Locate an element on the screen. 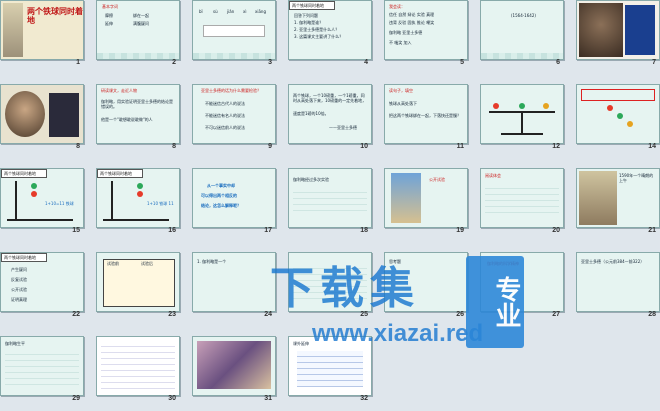 This screenshot has height=411, width=660. slide-thumb: 两个铁球同时着地 1+10=11 铁球 15 is located at coordinates (42, 201).